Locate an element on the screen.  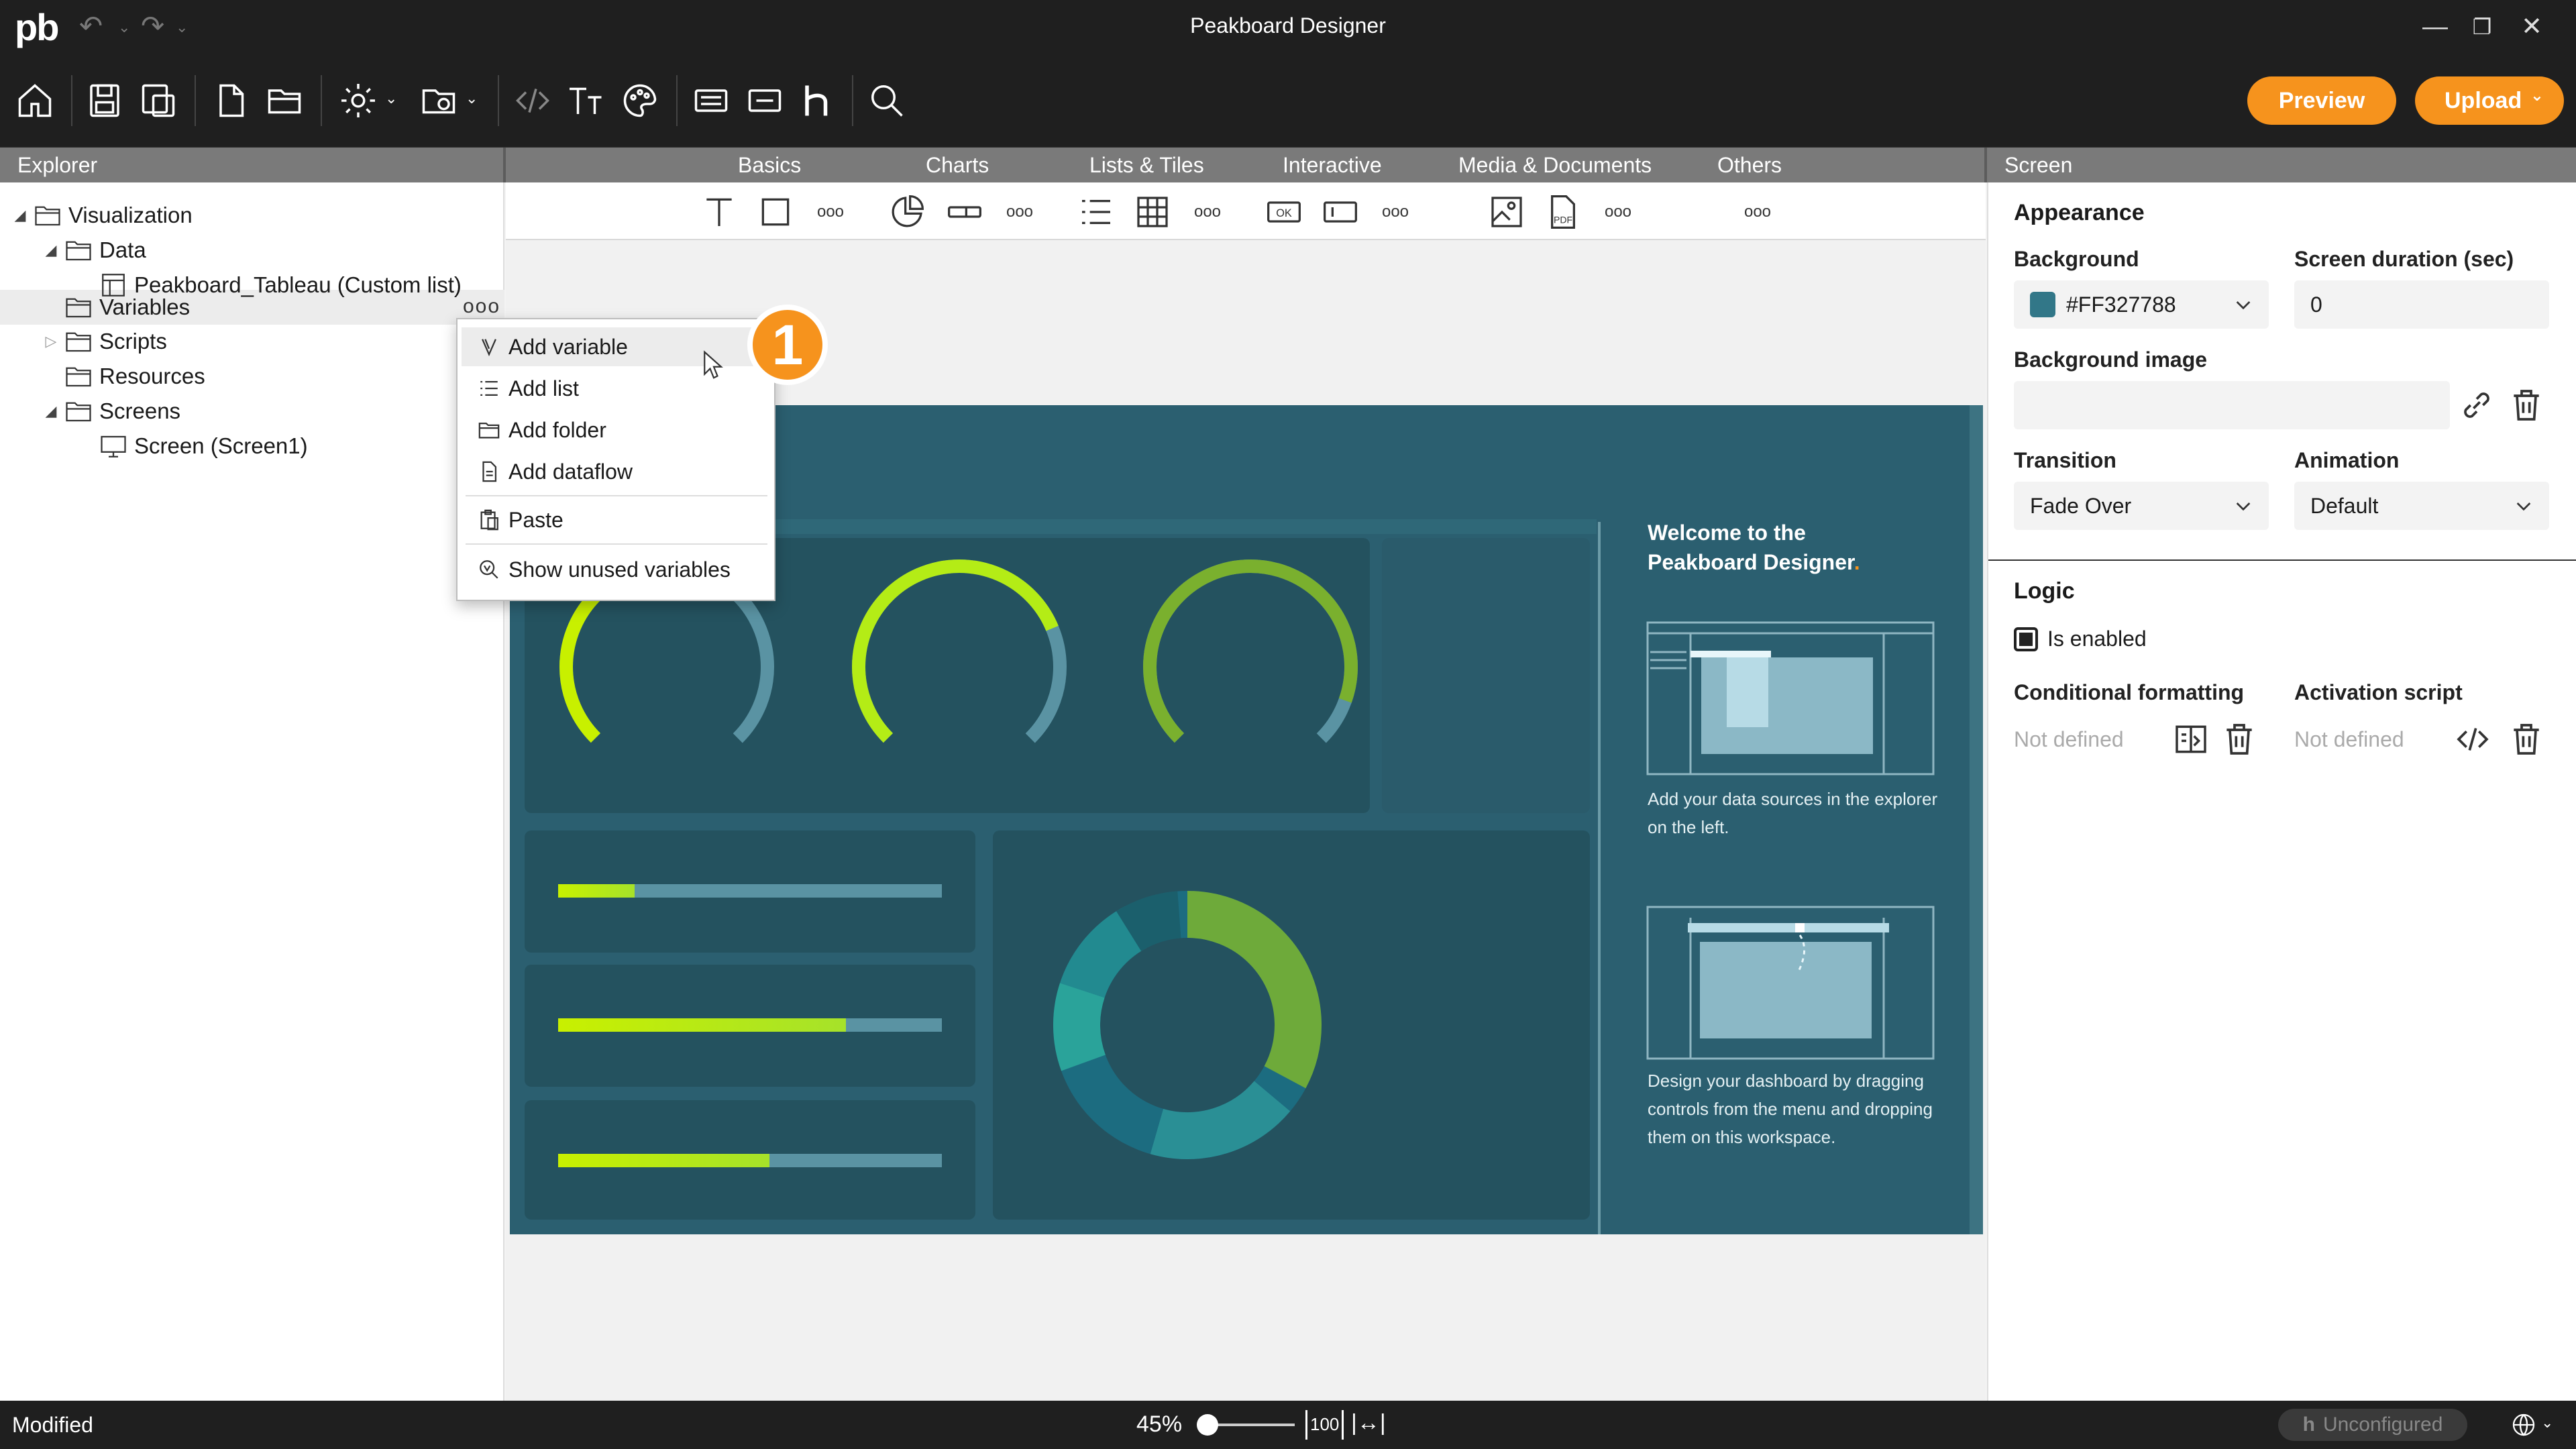
tree-item-resources: Resources is located at coordinates (134, 376).